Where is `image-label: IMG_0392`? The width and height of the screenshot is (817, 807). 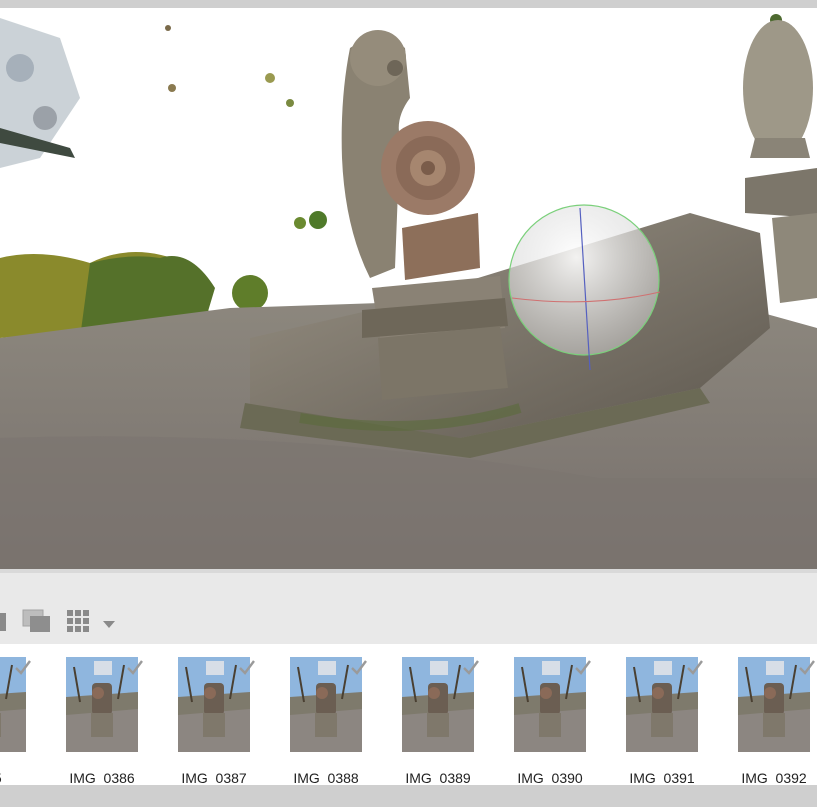
image-label: IMG_0392 is located at coordinates (774, 777).